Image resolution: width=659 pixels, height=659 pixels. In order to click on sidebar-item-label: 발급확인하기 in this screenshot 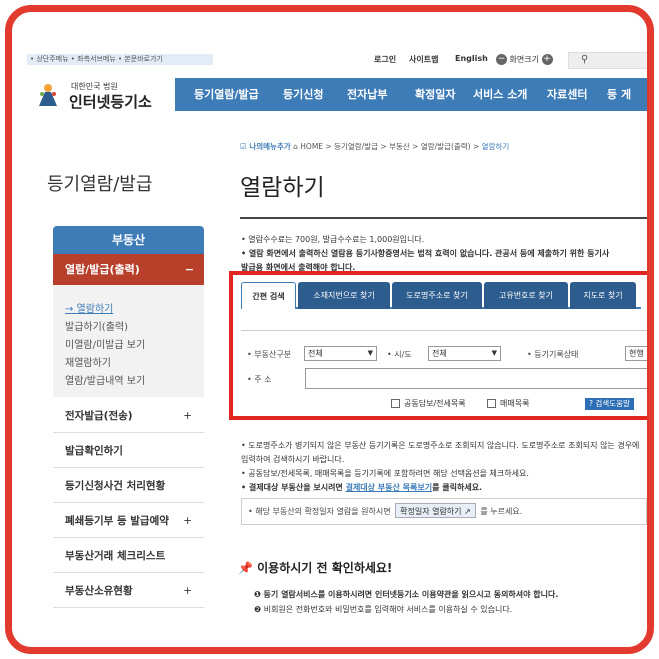, I will do `click(94, 451)`.